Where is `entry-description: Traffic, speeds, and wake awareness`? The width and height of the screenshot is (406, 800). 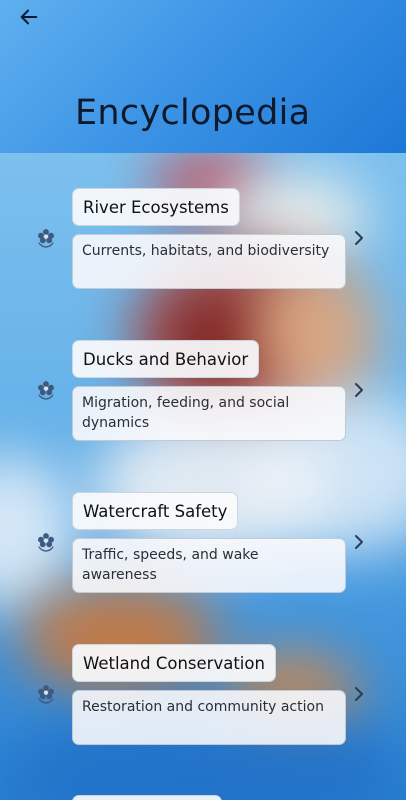 entry-description: Traffic, speeds, and wake awareness is located at coordinates (209, 565).